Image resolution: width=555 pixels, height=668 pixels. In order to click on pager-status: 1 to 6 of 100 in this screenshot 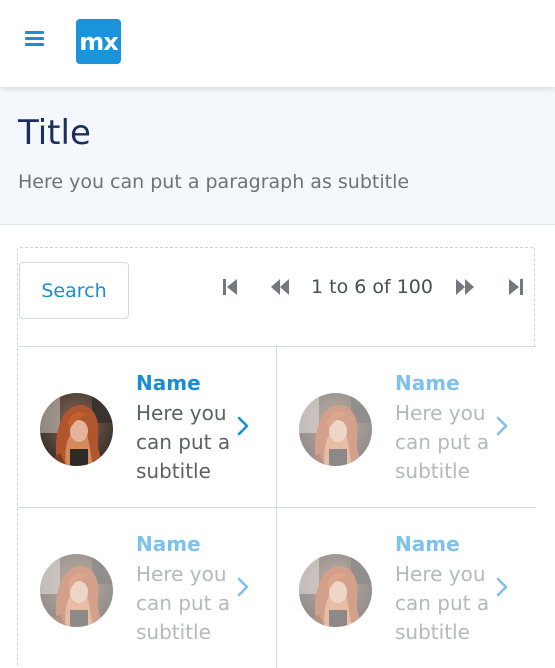, I will do `click(372, 287)`.